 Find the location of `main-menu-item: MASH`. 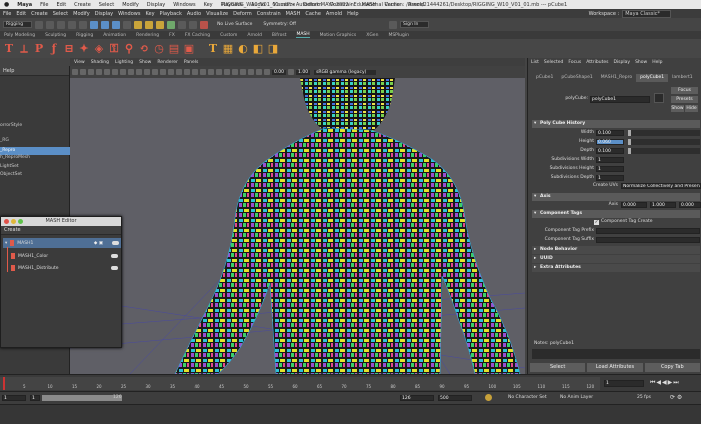

main-menu-item: MASH is located at coordinates (293, 14).